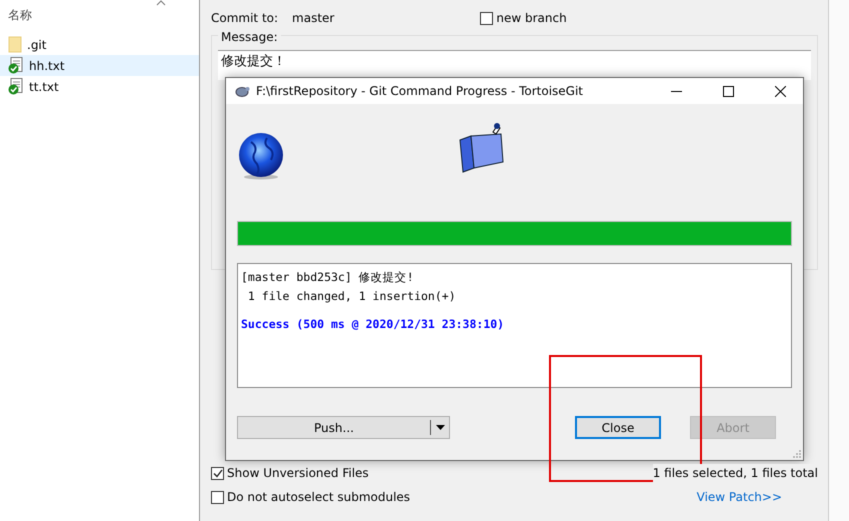 The width and height of the screenshot is (849, 521). I want to click on file-row: hh.txt, so click(99, 65).